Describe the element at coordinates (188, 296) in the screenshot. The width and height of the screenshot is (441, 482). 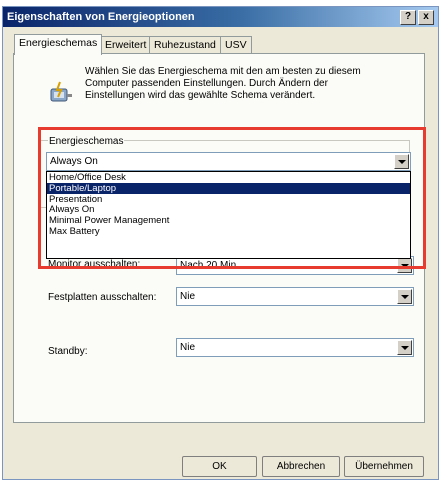
I see `disks-value: Nie` at that location.